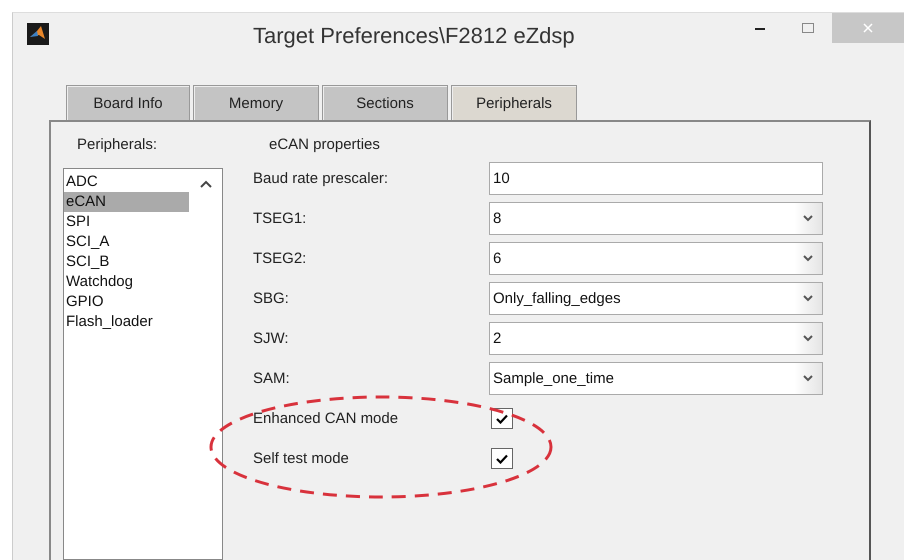 Image resolution: width=904 pixels, height=560 pixels. Describe the element at coordinates (126, 222) in the screenshot. I see `list-item: SPI` at that location.